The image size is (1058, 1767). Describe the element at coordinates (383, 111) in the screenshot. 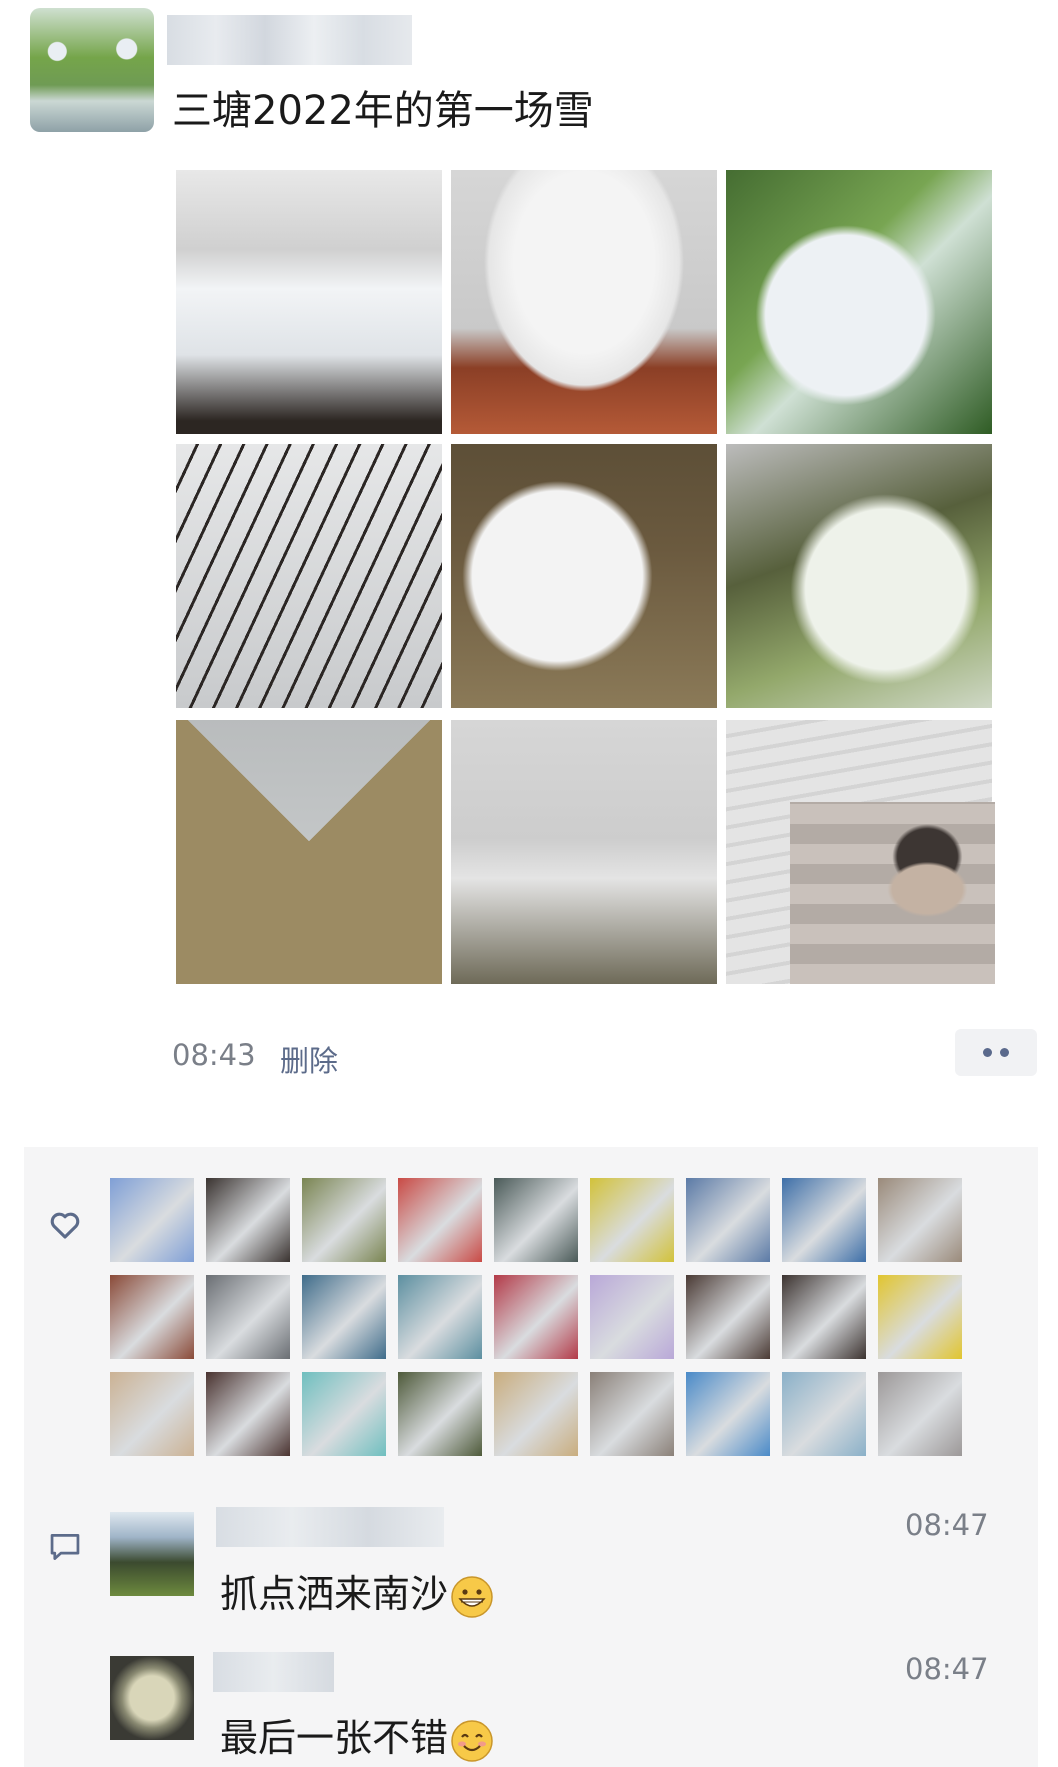

I see `post-text: 三塘2022年的第一场雪` at that location.